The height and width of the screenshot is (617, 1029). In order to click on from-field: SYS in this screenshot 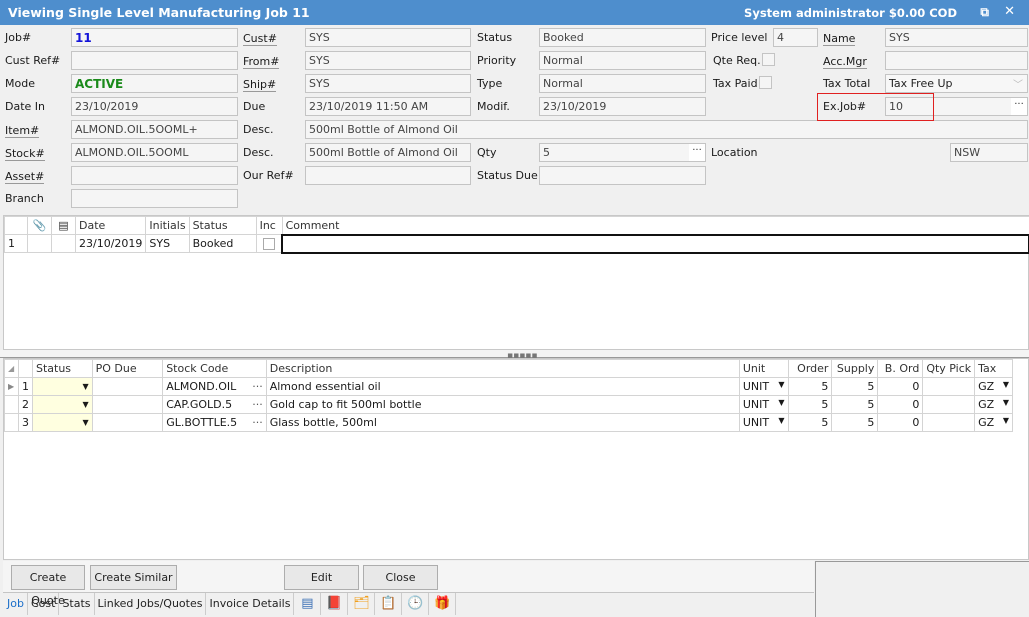, I will do `click(388, 60)`.